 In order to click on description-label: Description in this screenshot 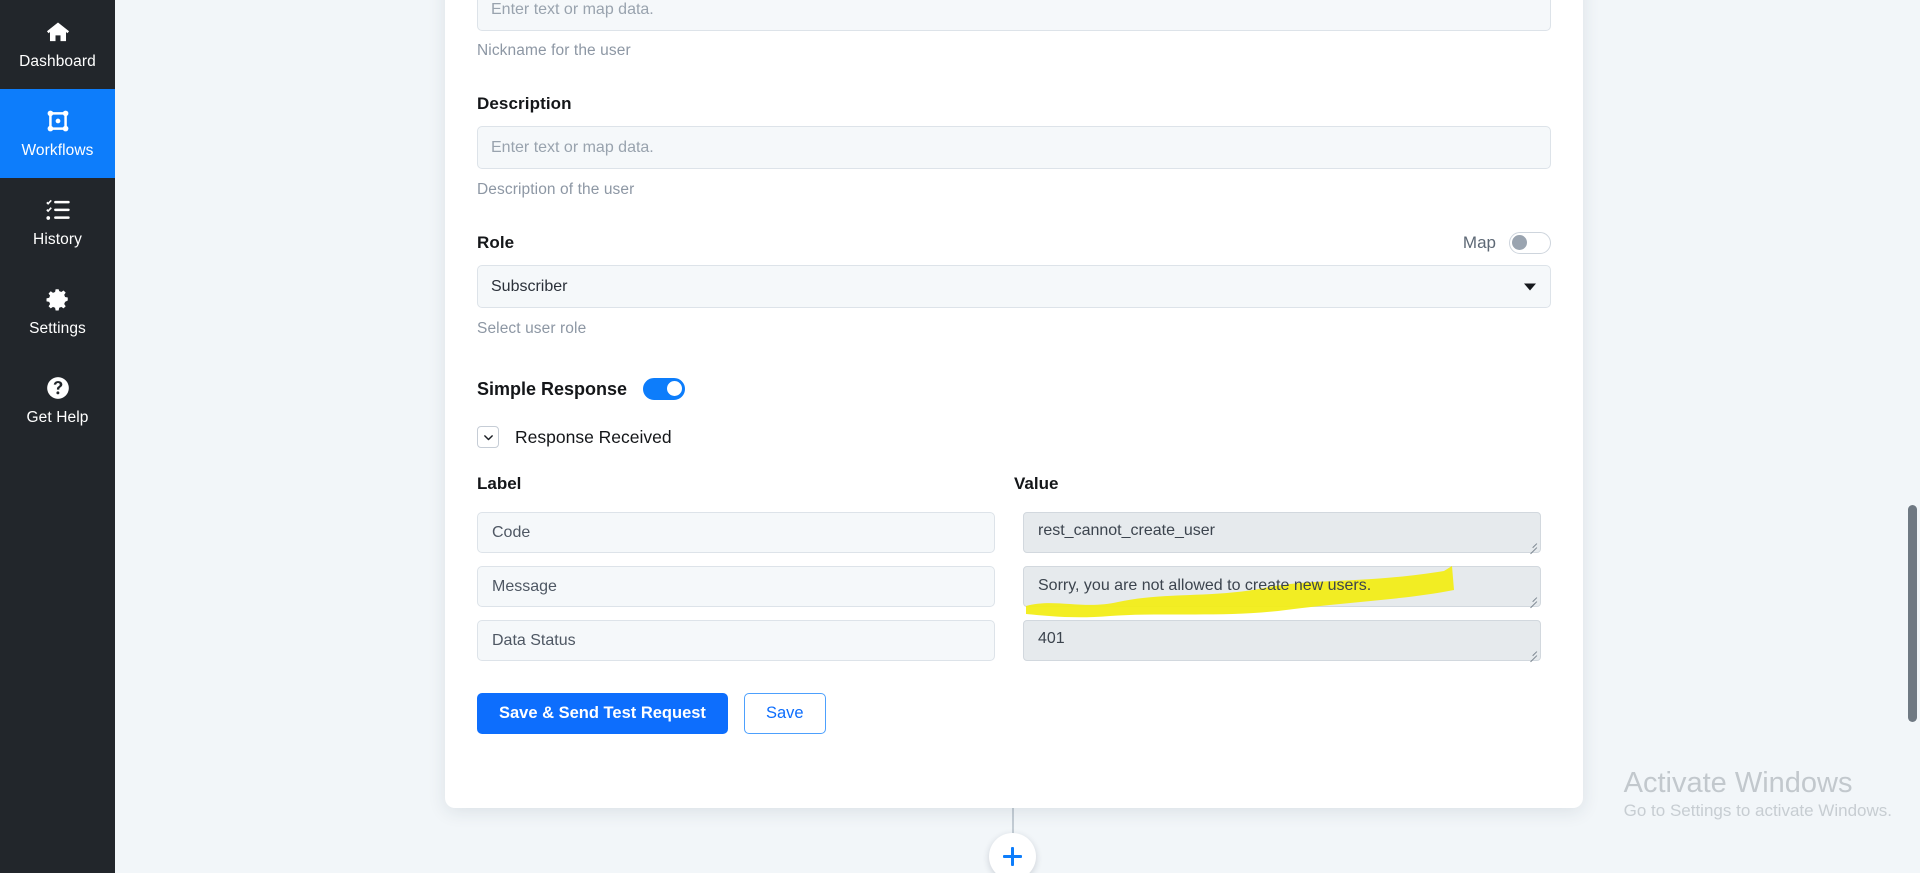, I will do `click(524, 103)`.